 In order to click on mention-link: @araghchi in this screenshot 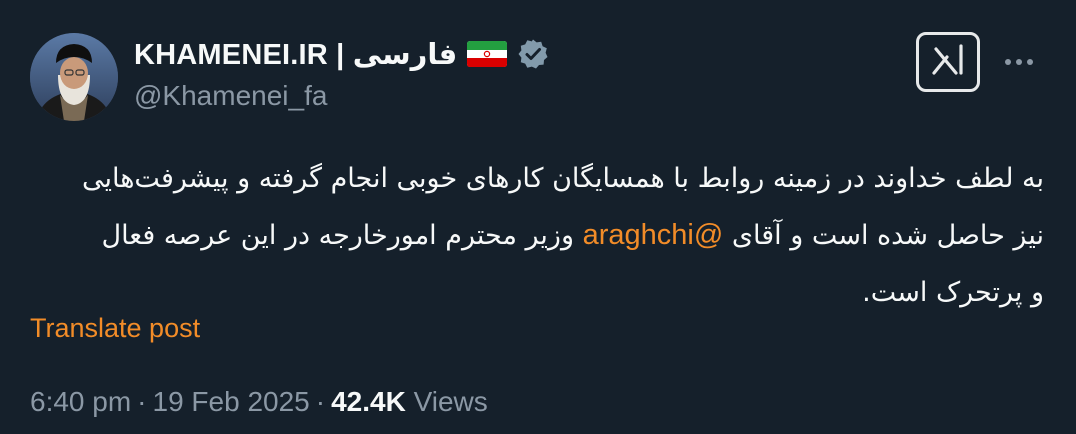, I will do `click(653, 235)`.